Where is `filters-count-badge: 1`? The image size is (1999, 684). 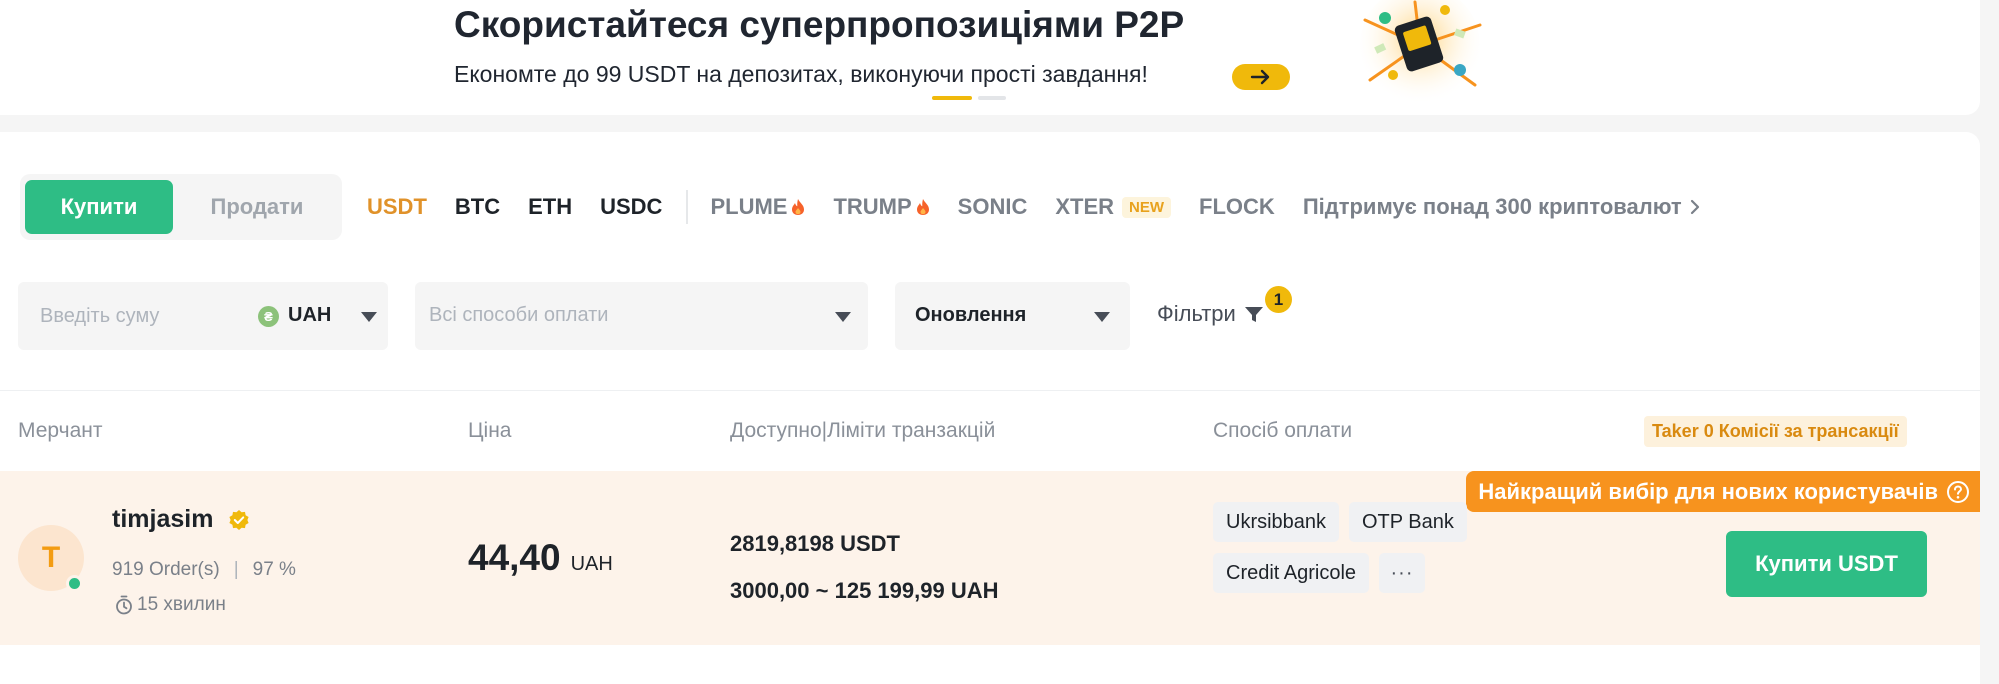
filters-count-badge: 1 is located at coordinates (1278, 299).